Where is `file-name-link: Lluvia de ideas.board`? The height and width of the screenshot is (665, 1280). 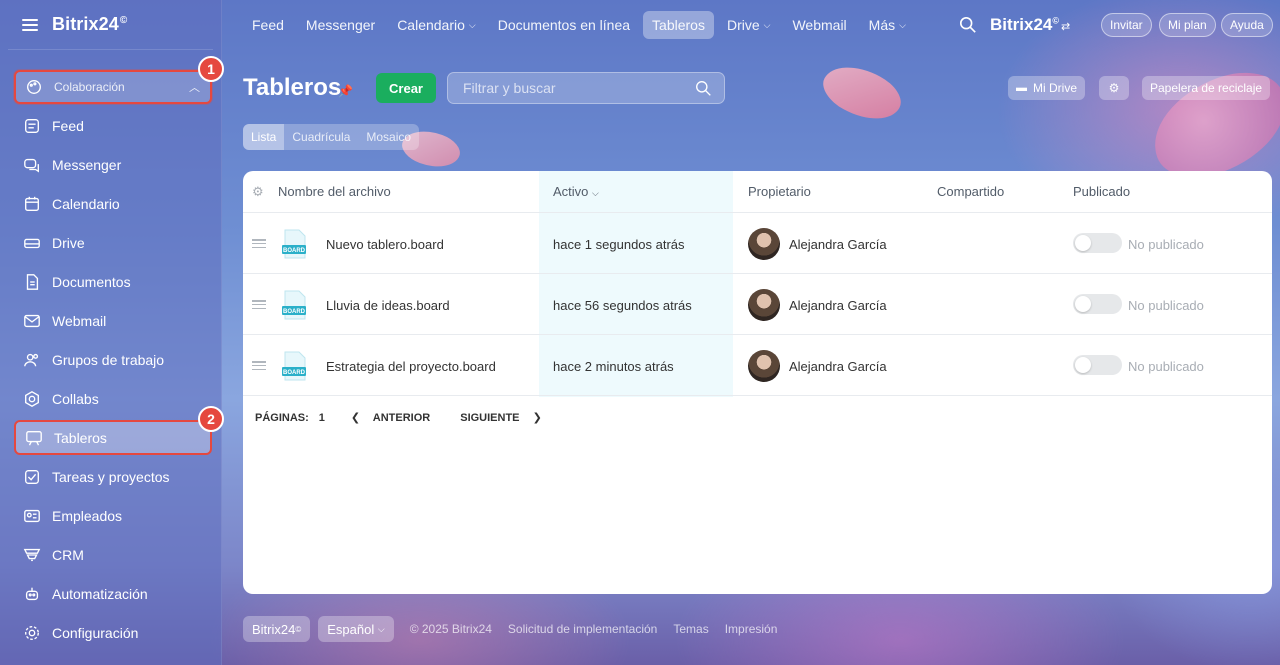
file-name-link: Lluvia de ideas.board is located at coordinates (388, 305).